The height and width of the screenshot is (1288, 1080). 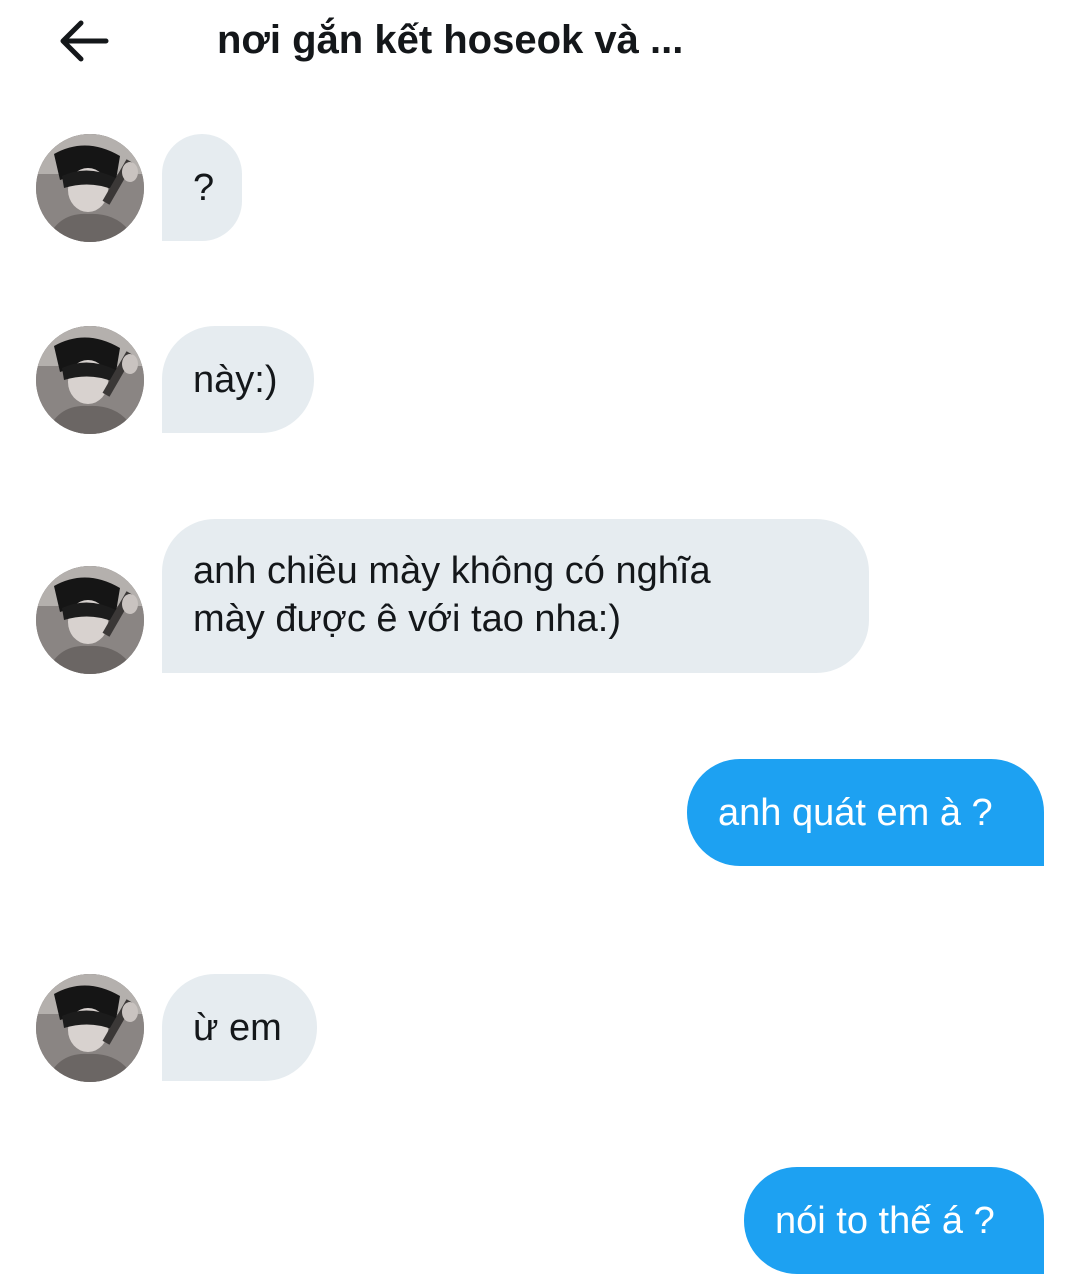 I want to click on arrow-left-icon, so click(x=84, y=41).